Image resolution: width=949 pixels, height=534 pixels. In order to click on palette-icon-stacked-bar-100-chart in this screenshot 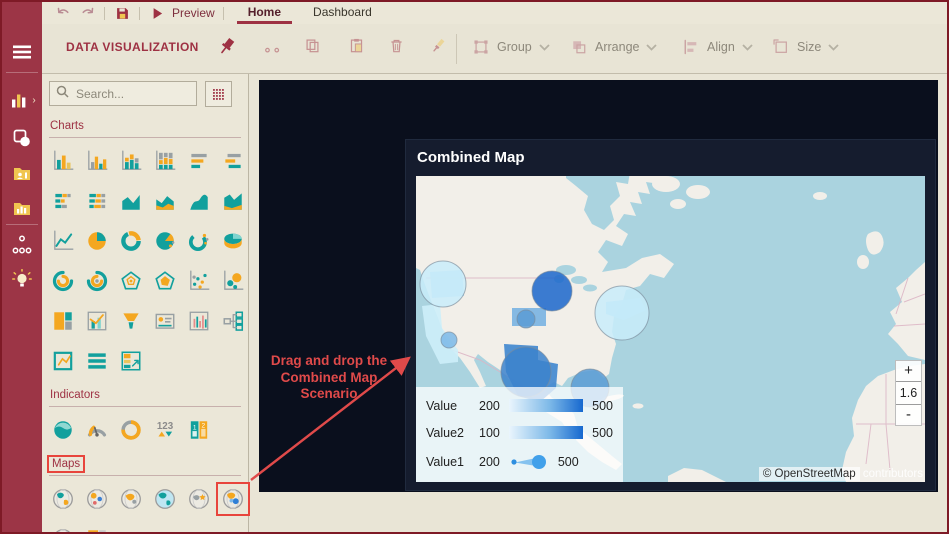, I will do `click(97, 201)`.